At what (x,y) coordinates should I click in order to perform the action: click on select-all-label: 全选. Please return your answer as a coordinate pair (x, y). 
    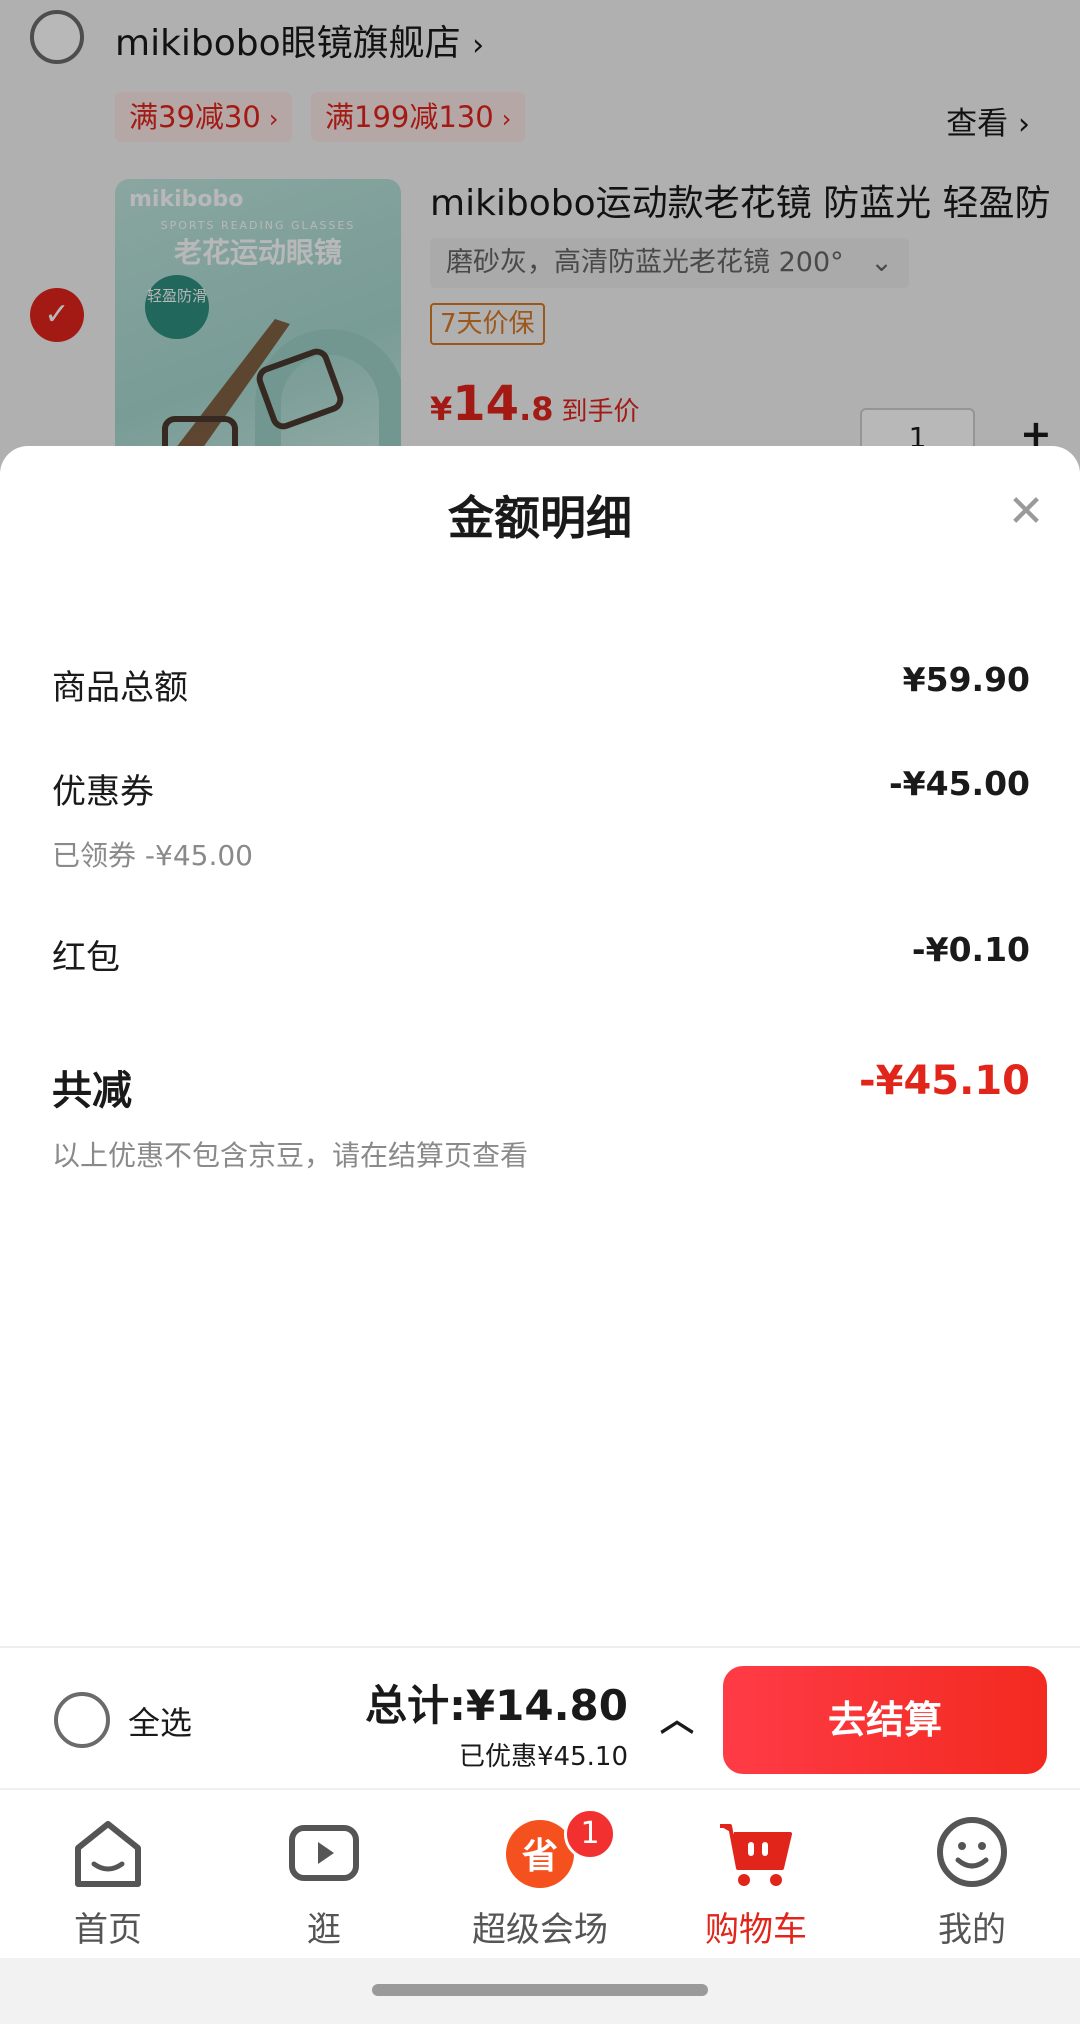
    Looking at the image, I should click on (160, 1721).